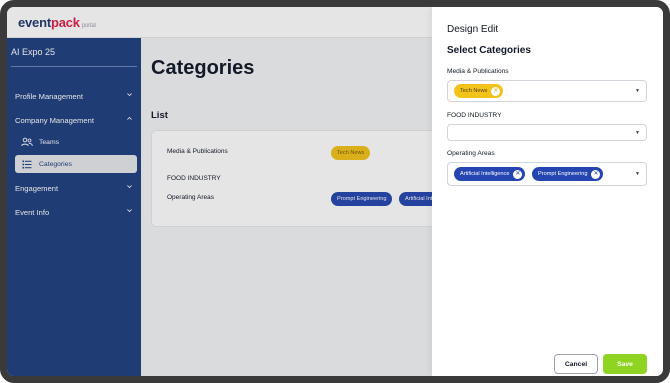 This screenshot has width=670, height=383. I want to click on field-label-food-industry: FOOD INDUSTRY, so click(474, 115).